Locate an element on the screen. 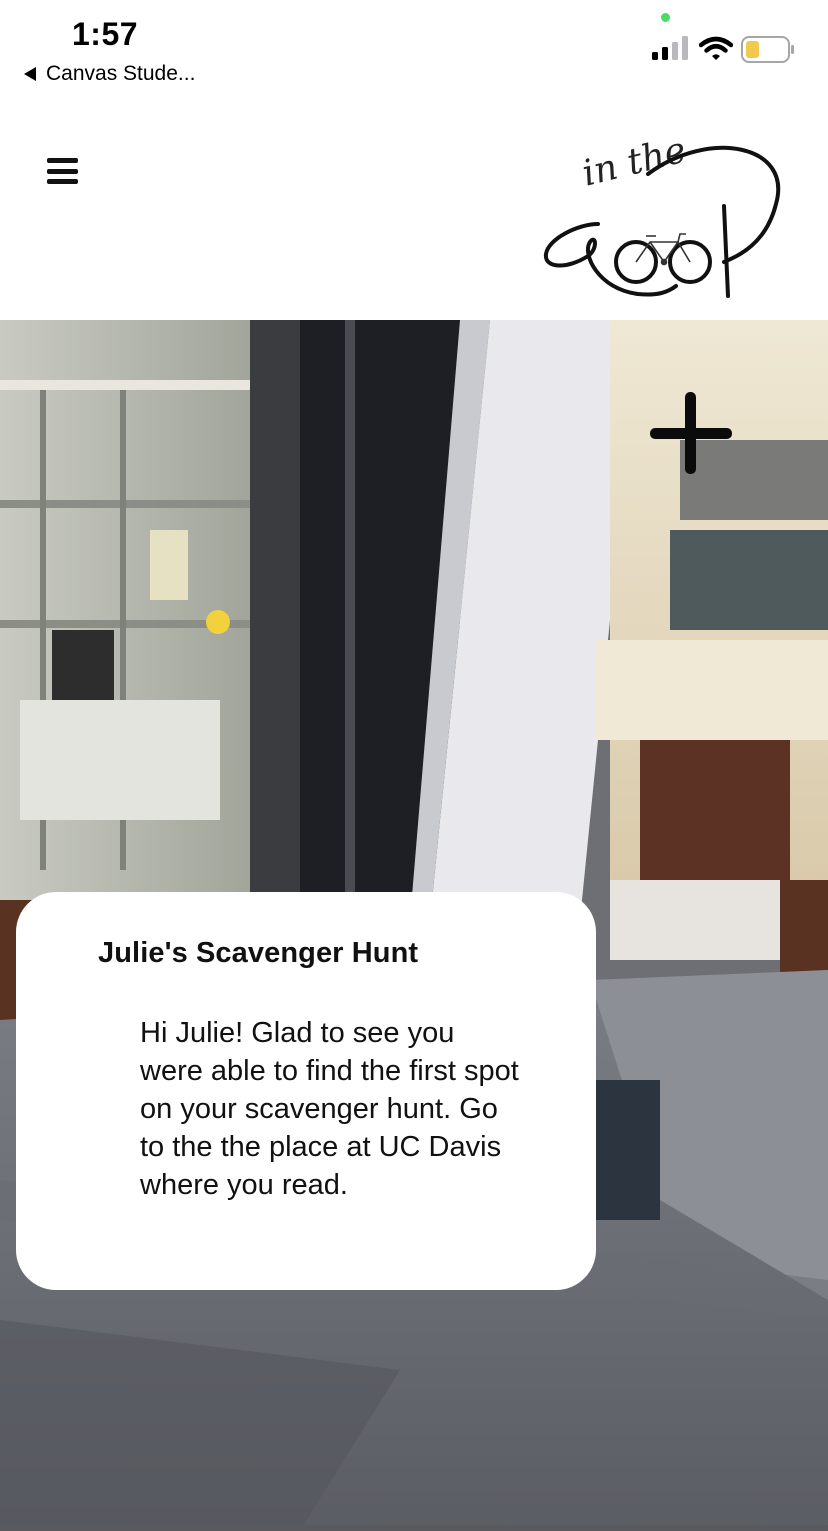  cellular-signal-icon is located at coordinates (670, 48).